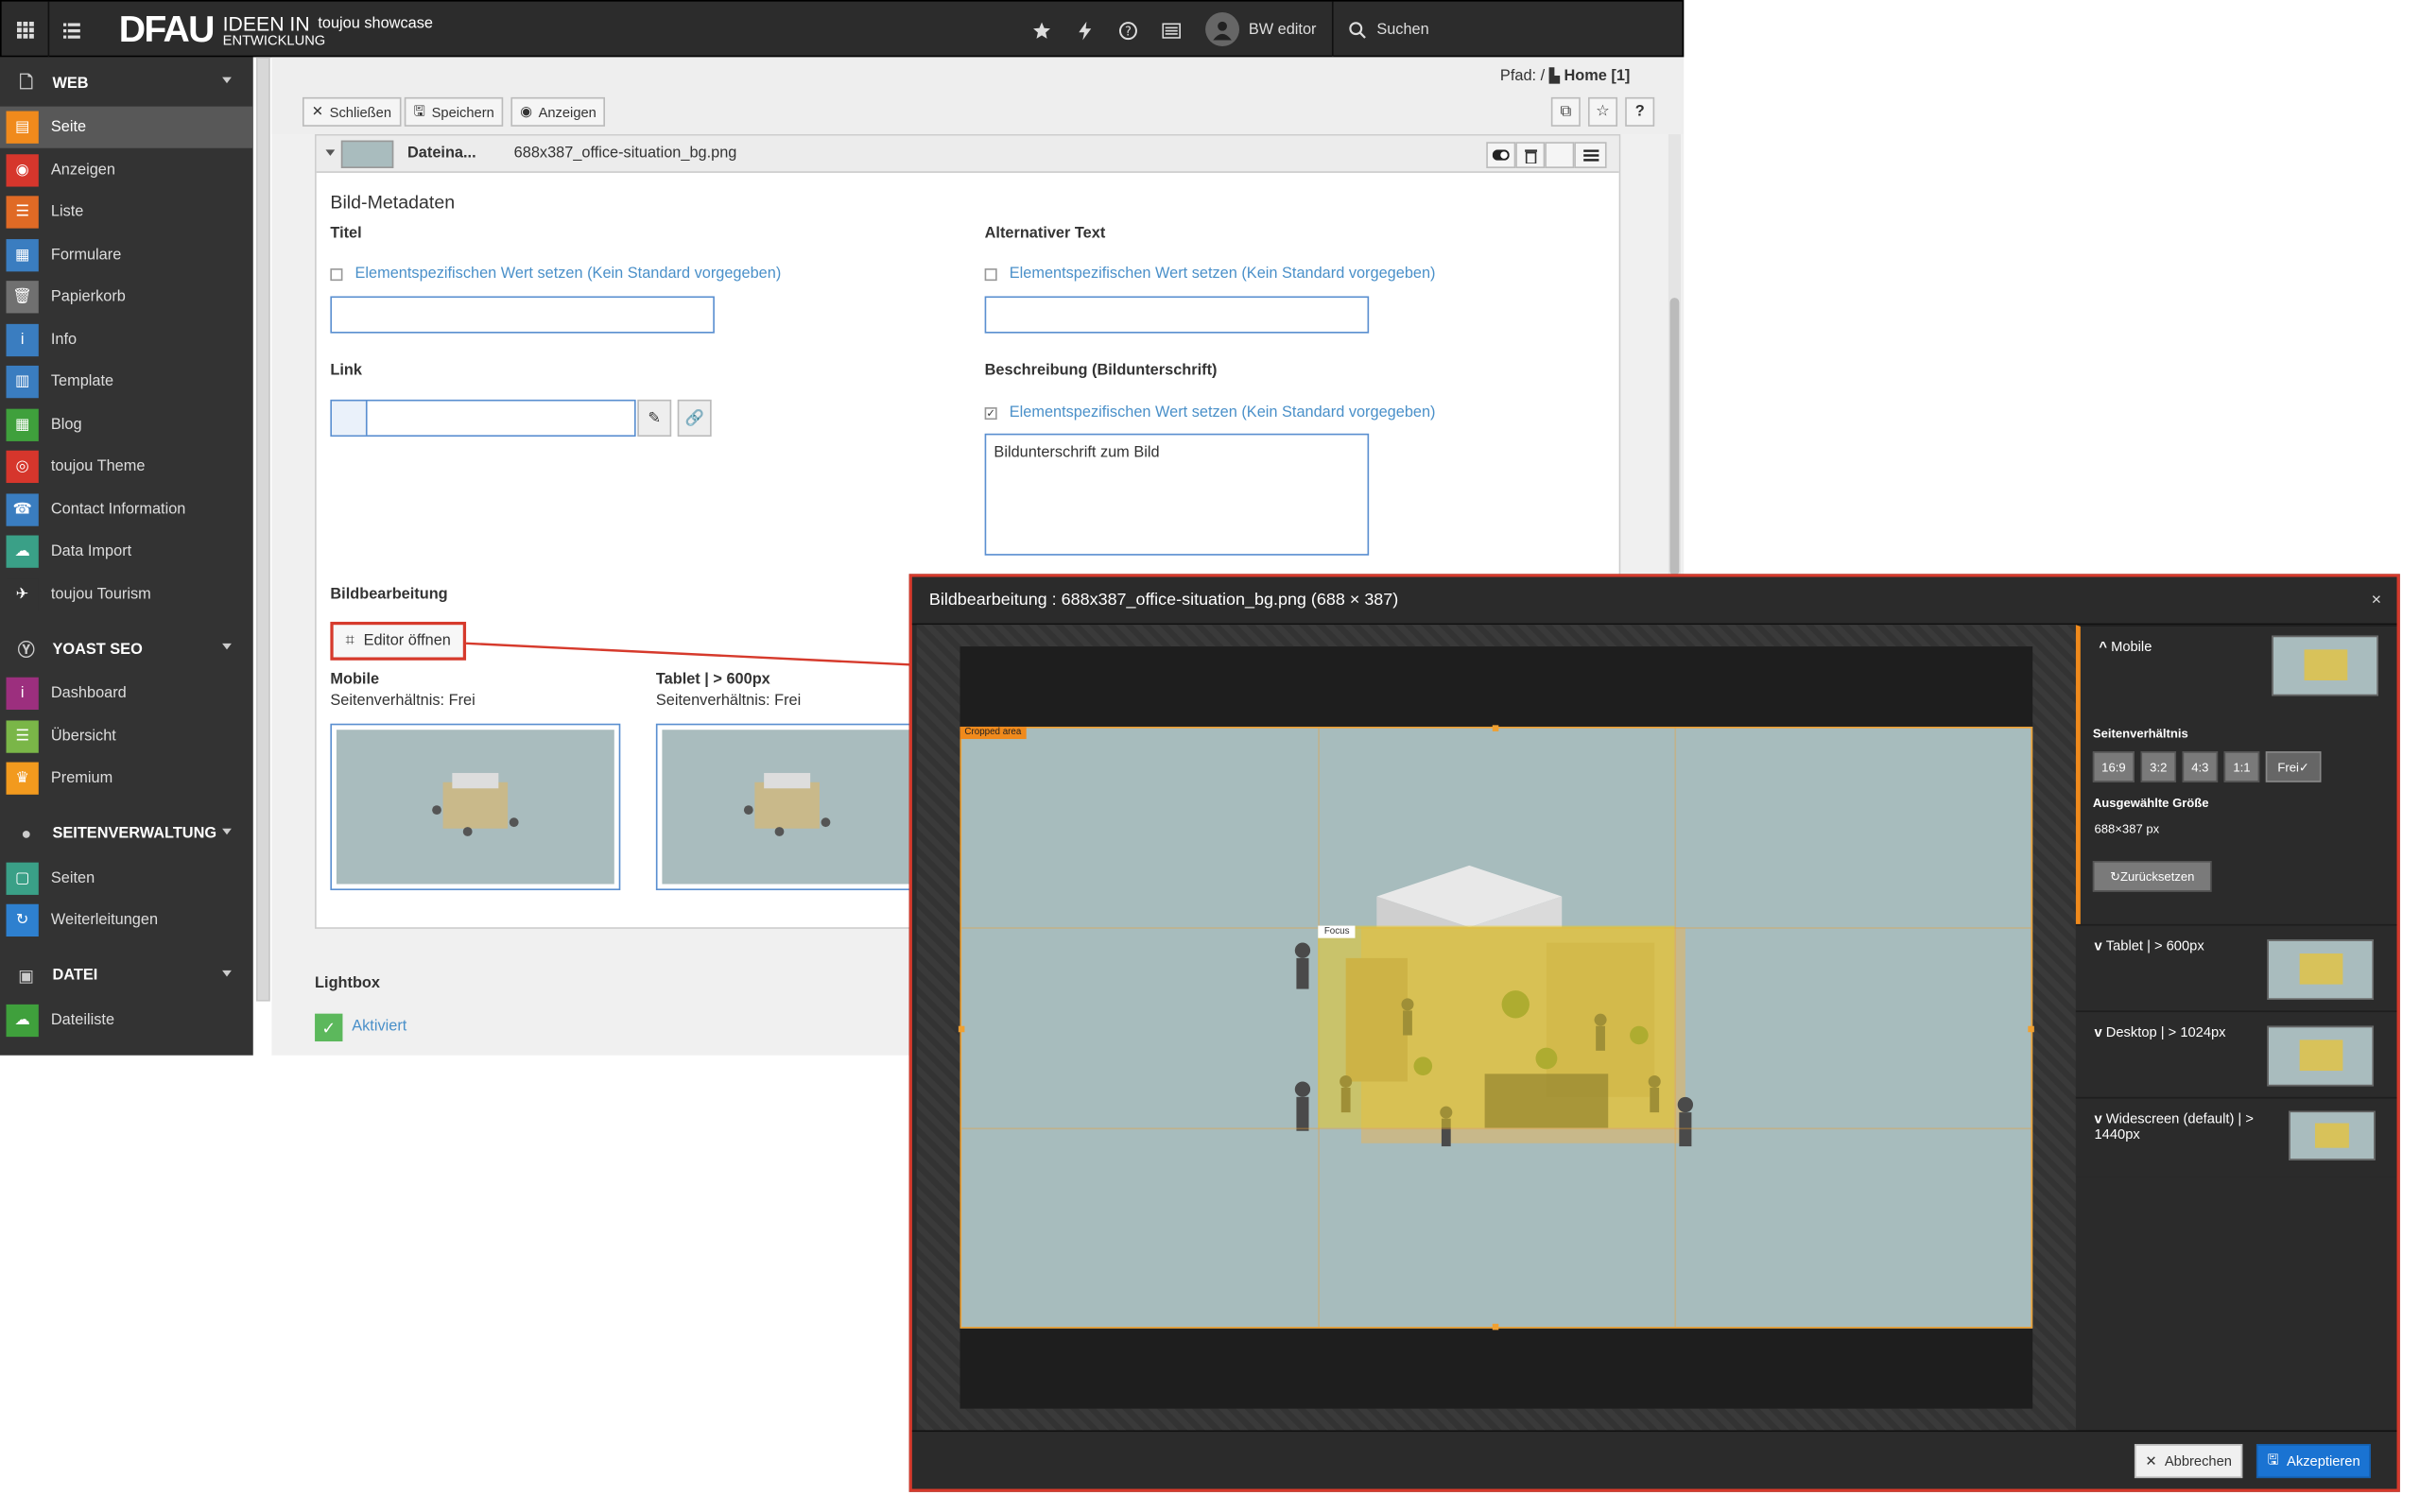  I want to click on menu-item-info: i Info, so click(126, 339).